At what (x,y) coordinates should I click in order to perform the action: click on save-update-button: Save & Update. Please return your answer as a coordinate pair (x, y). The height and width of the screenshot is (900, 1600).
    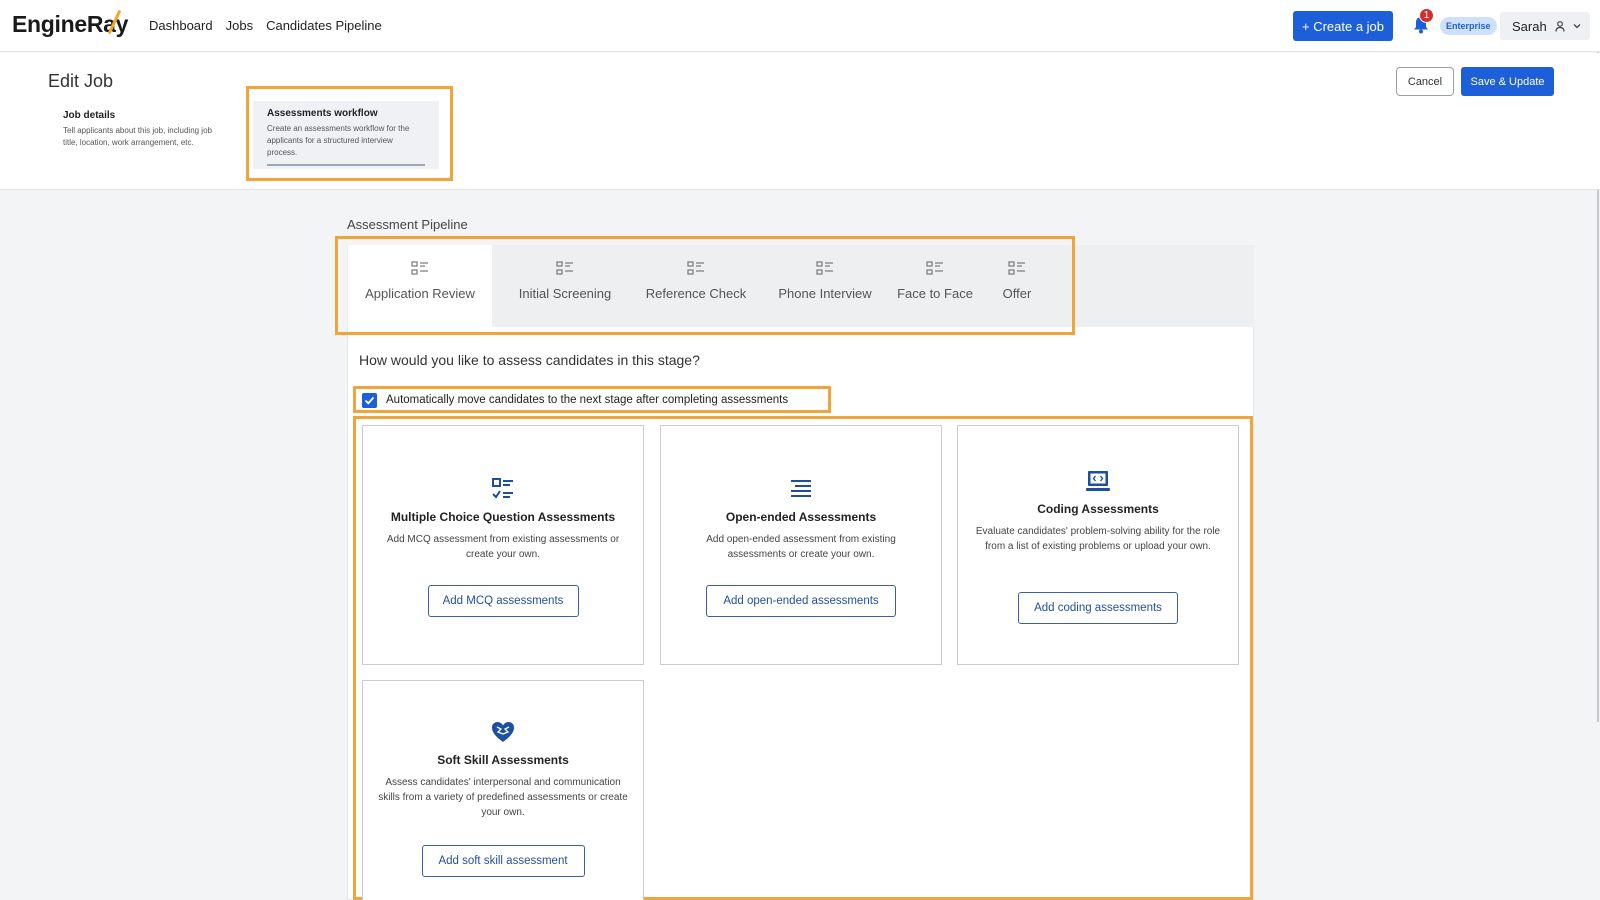
    Looking at the image, I should click on (1507, 81).